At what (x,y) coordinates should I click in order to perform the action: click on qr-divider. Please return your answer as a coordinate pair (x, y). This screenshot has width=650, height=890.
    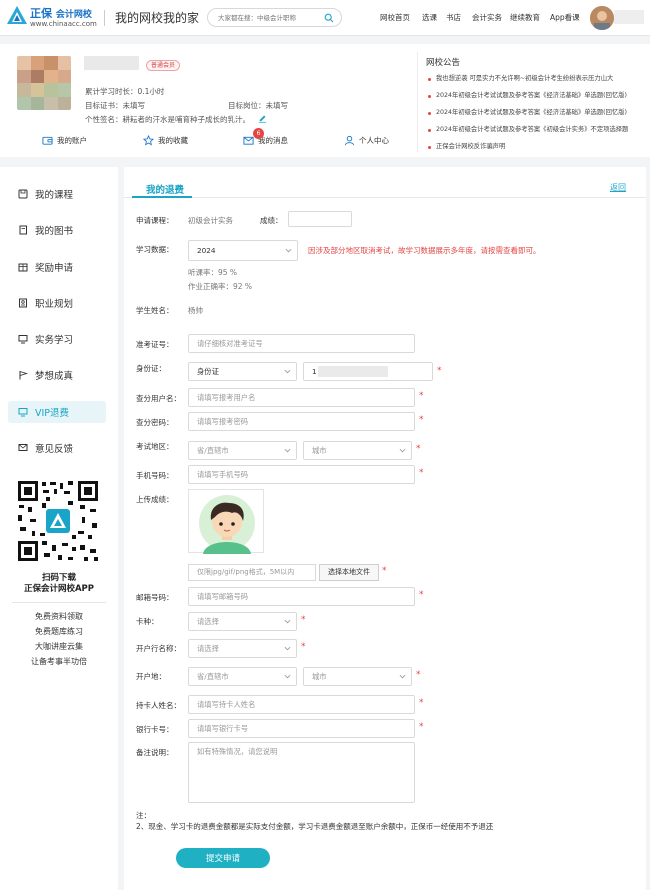
    Looking at the image, I should click on (59, 602).